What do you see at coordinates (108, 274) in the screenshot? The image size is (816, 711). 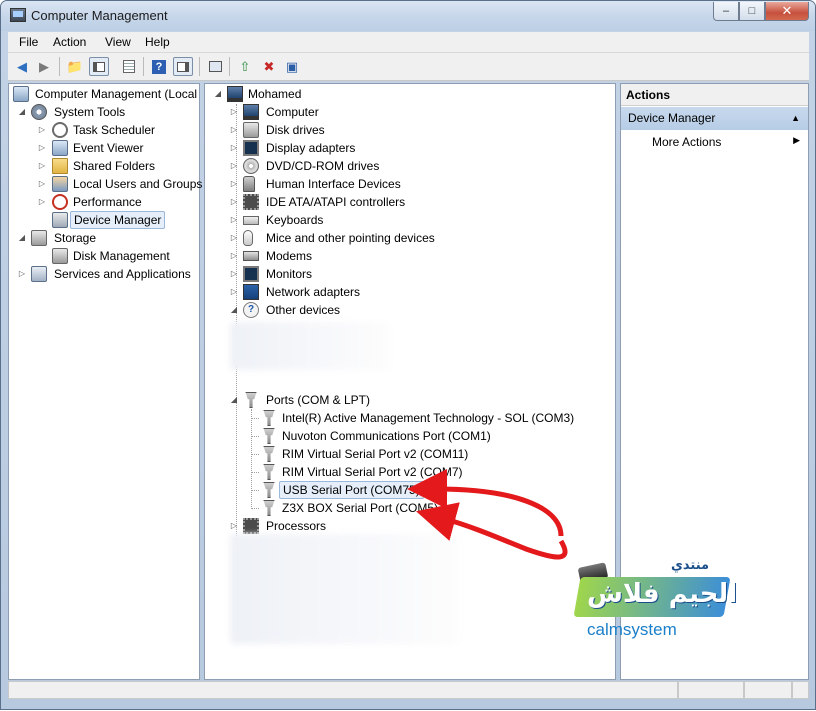 I see `tree-services-applications: ▷ Services and Applications` at bounding box center [108, 274].